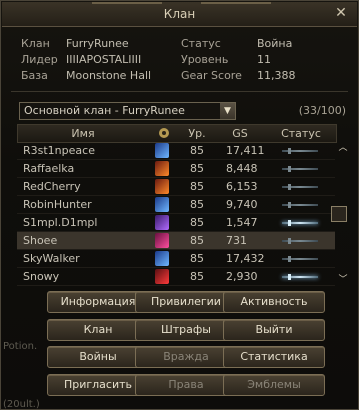  Describe the element at coordinates (343, 148) in the screenshot. I see `scroll-up-icon: ︿` at that location.